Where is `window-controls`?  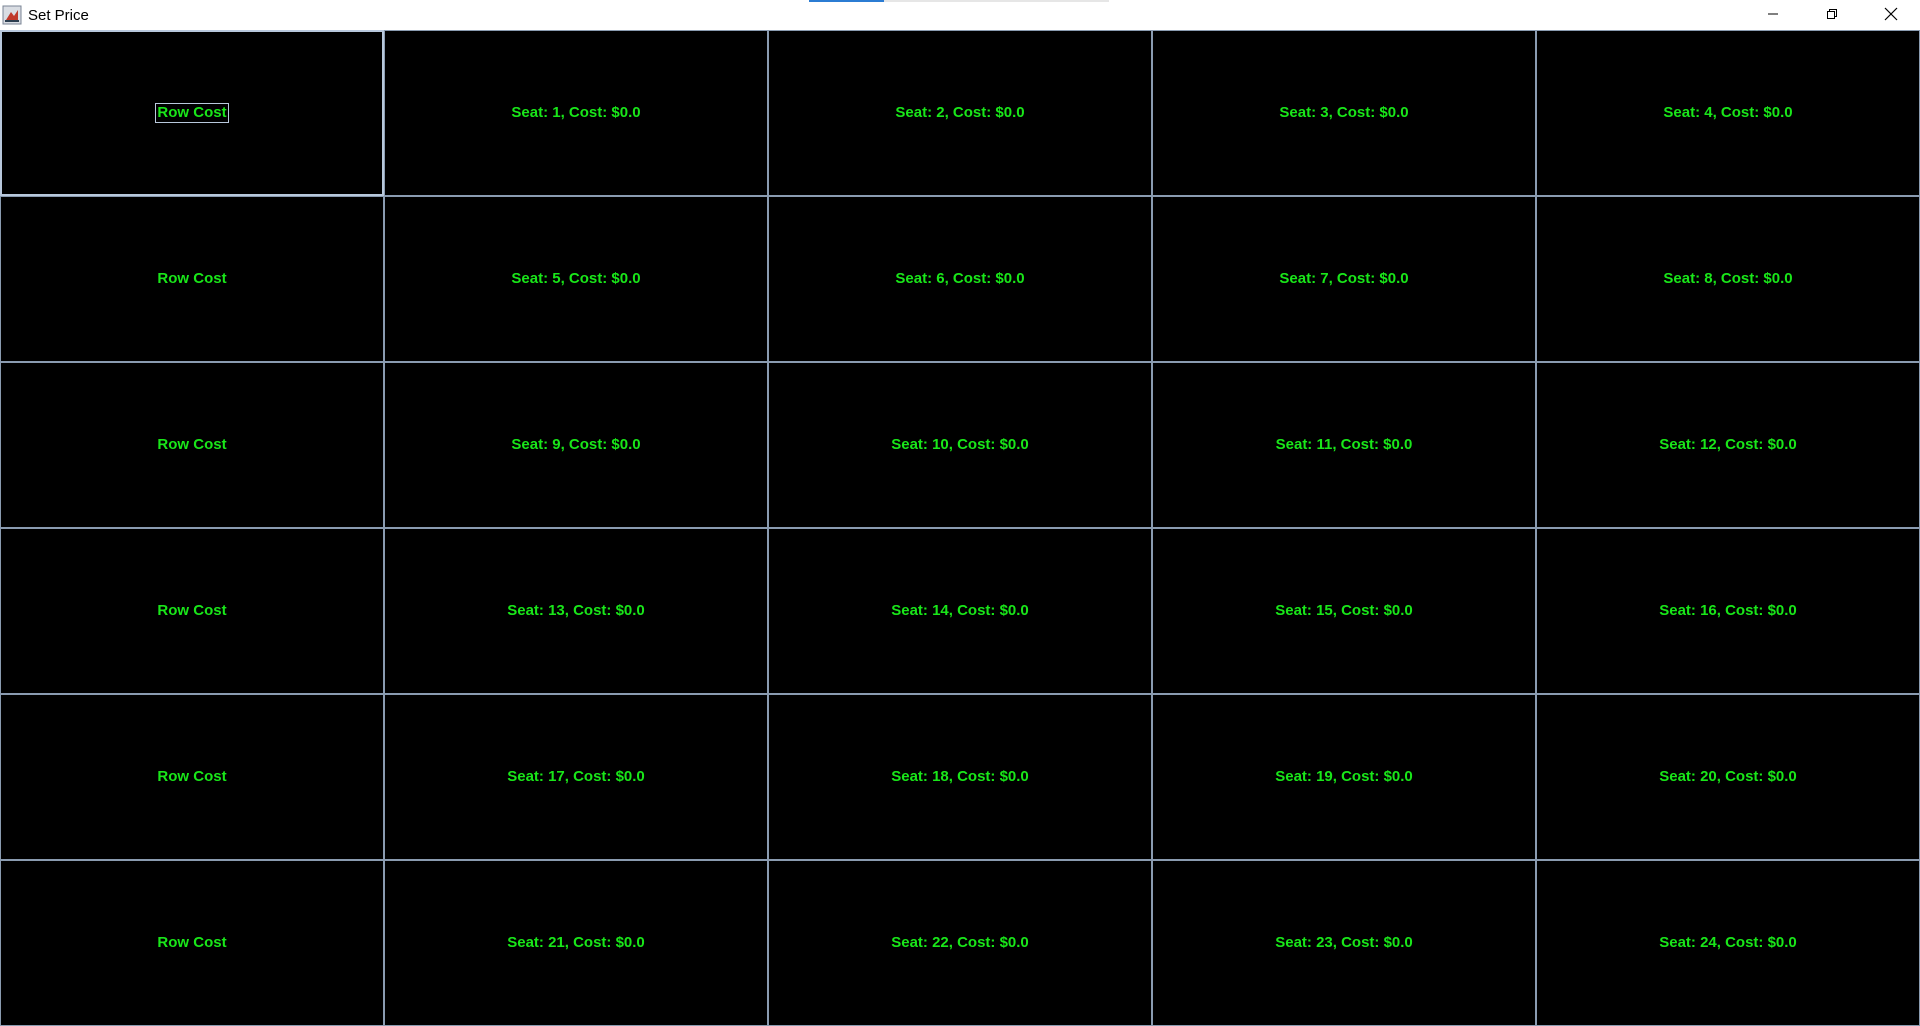
window-controls is located at coordinates (1831, 15).